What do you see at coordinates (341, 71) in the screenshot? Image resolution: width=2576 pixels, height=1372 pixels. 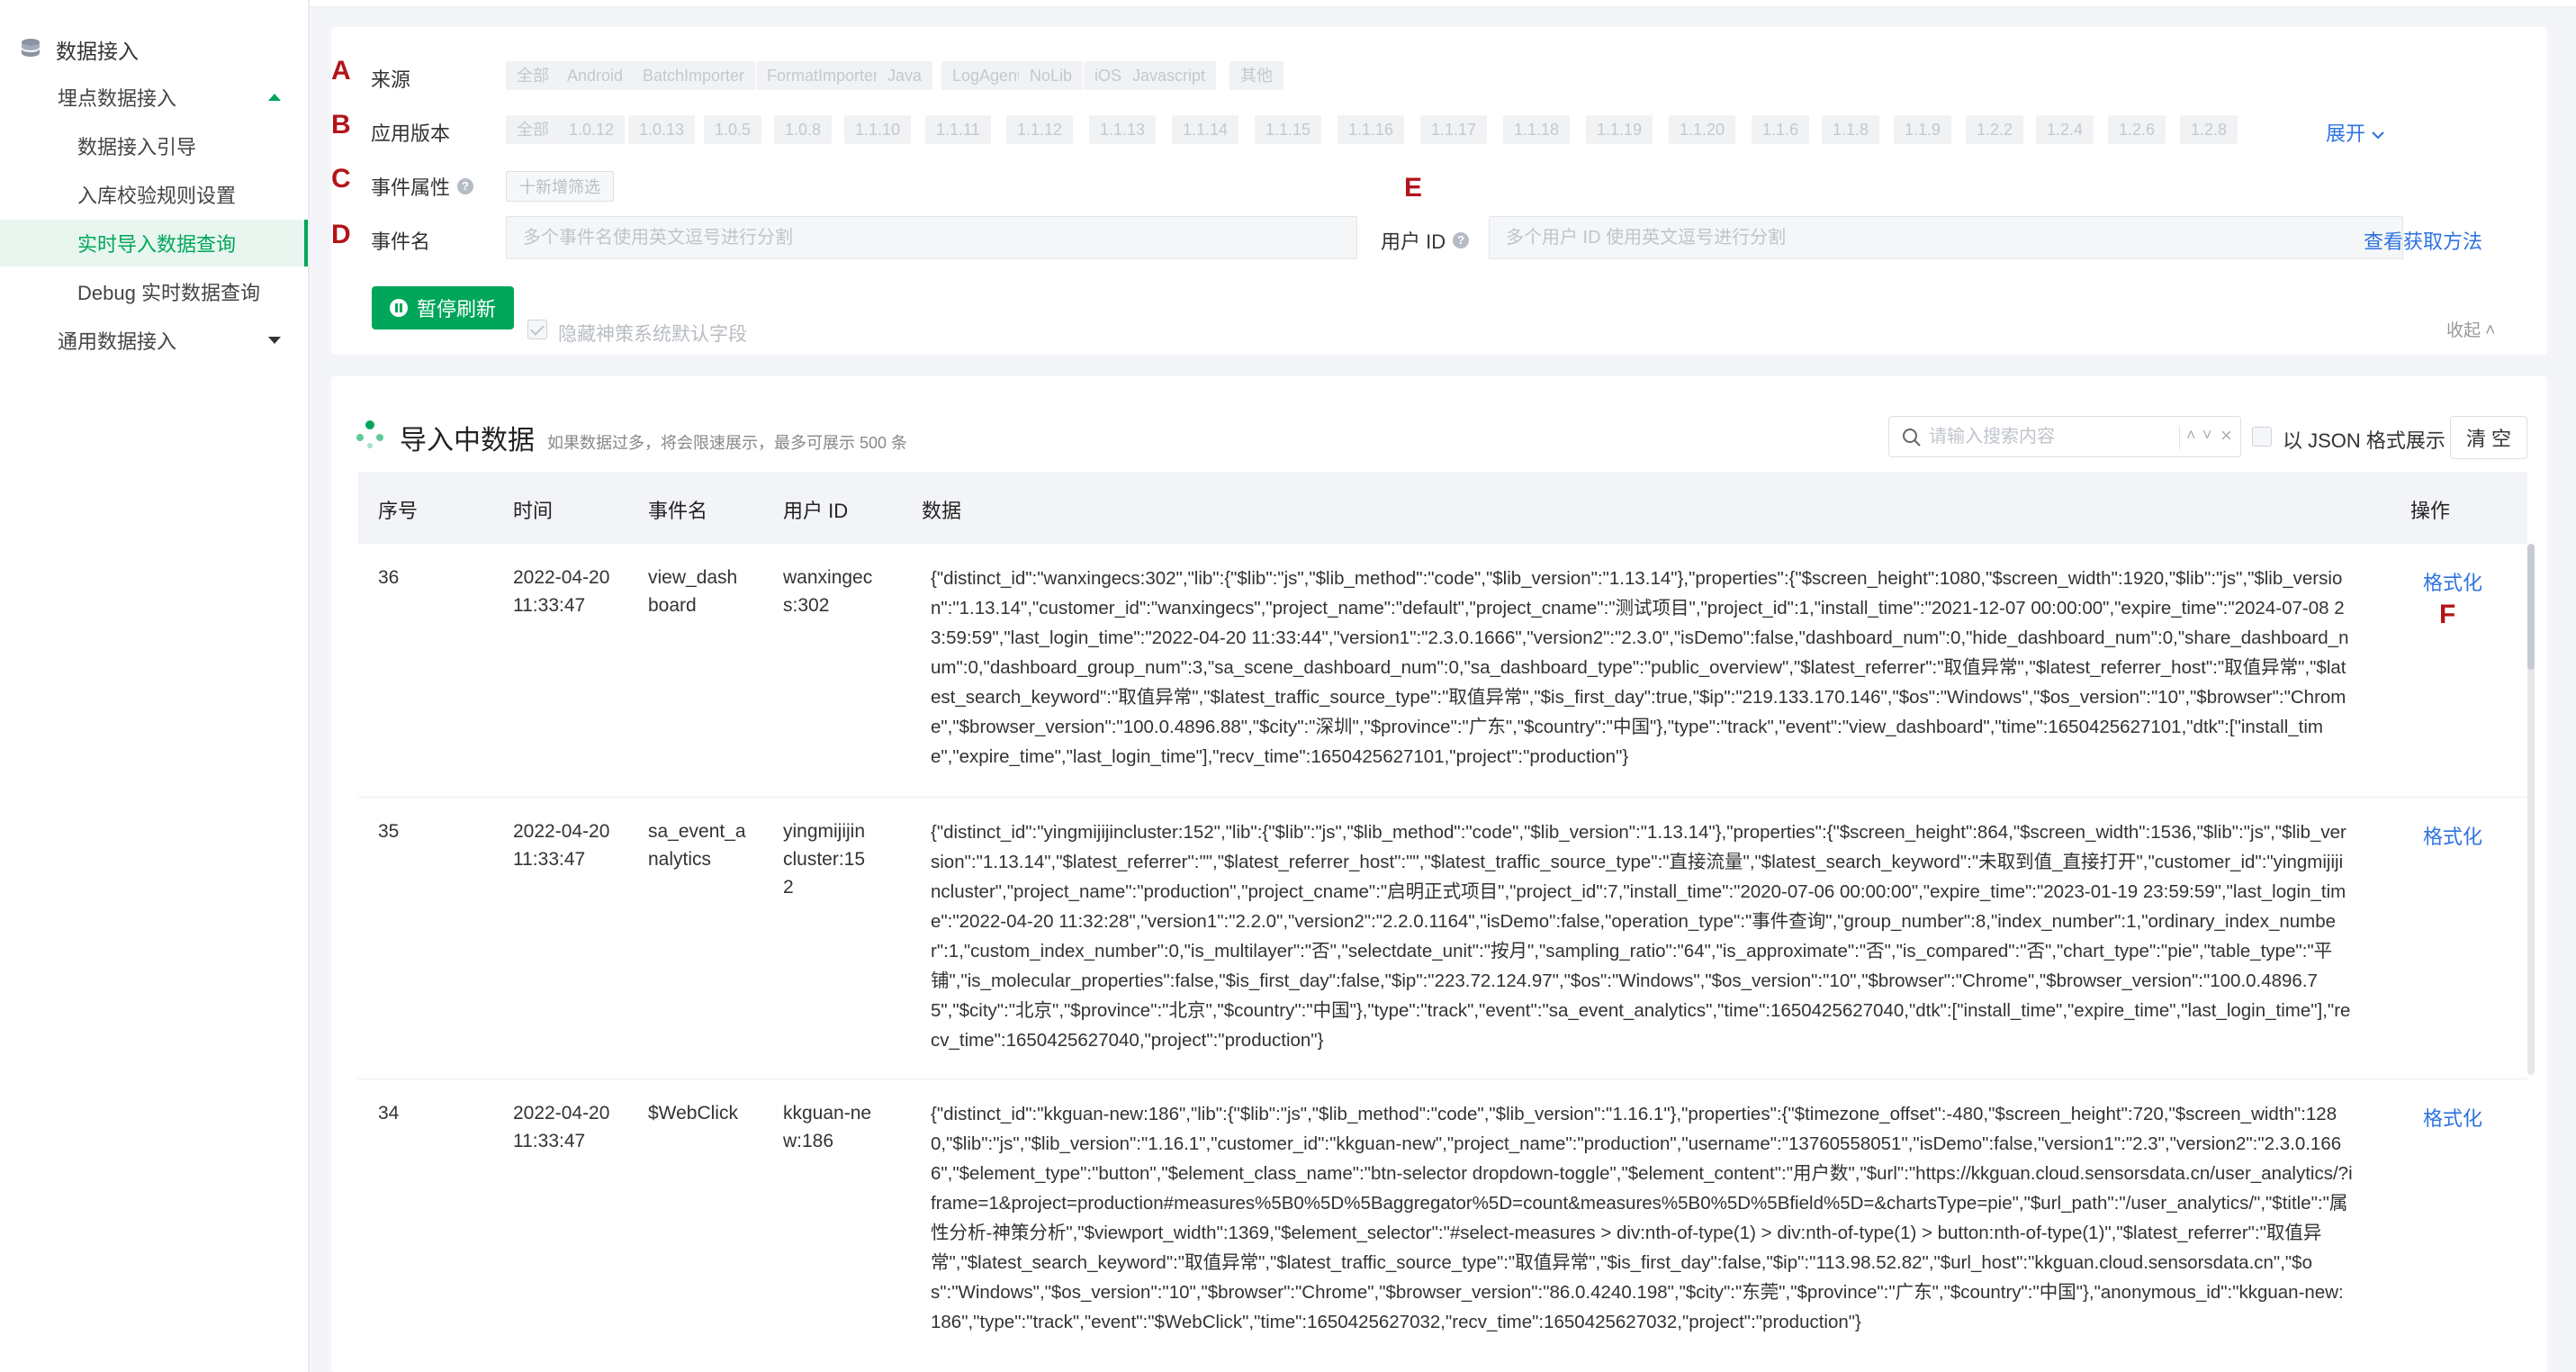 I see `annotation-marker-a: A` at bounding box center [341, 71].